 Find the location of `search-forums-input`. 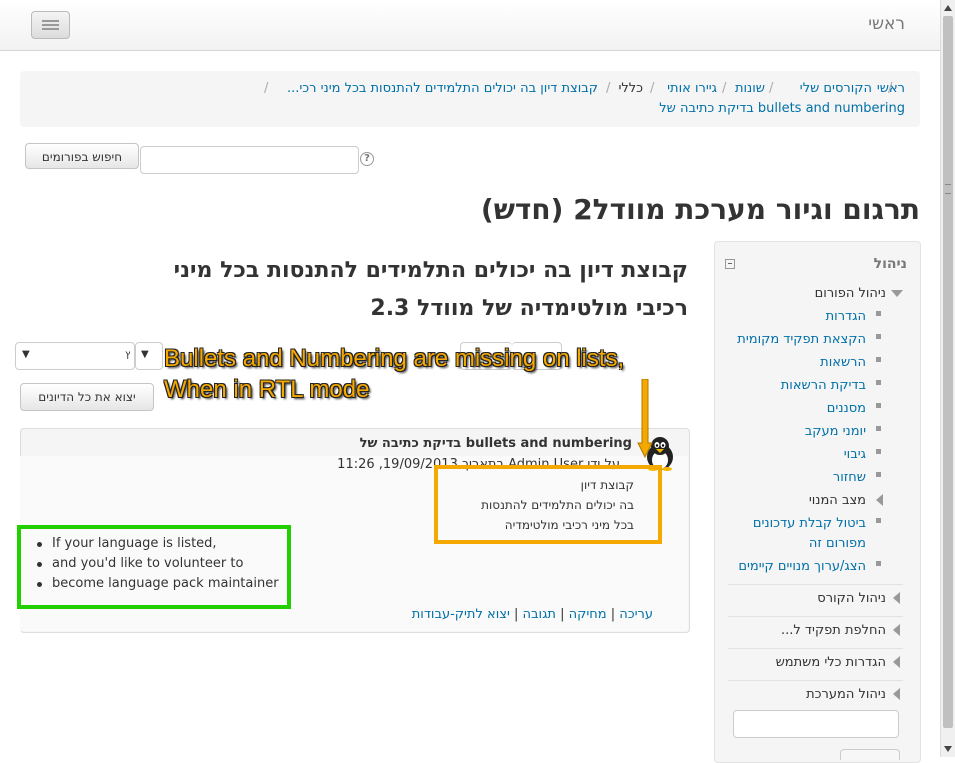

search-forums-input is located at coordinates (249, 160).